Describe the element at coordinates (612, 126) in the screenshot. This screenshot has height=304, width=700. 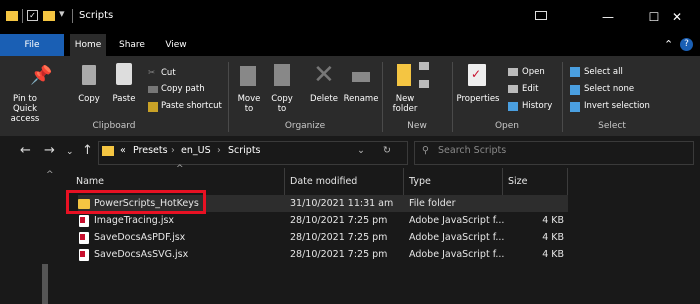
I see `select-group-label: Select` at that location.